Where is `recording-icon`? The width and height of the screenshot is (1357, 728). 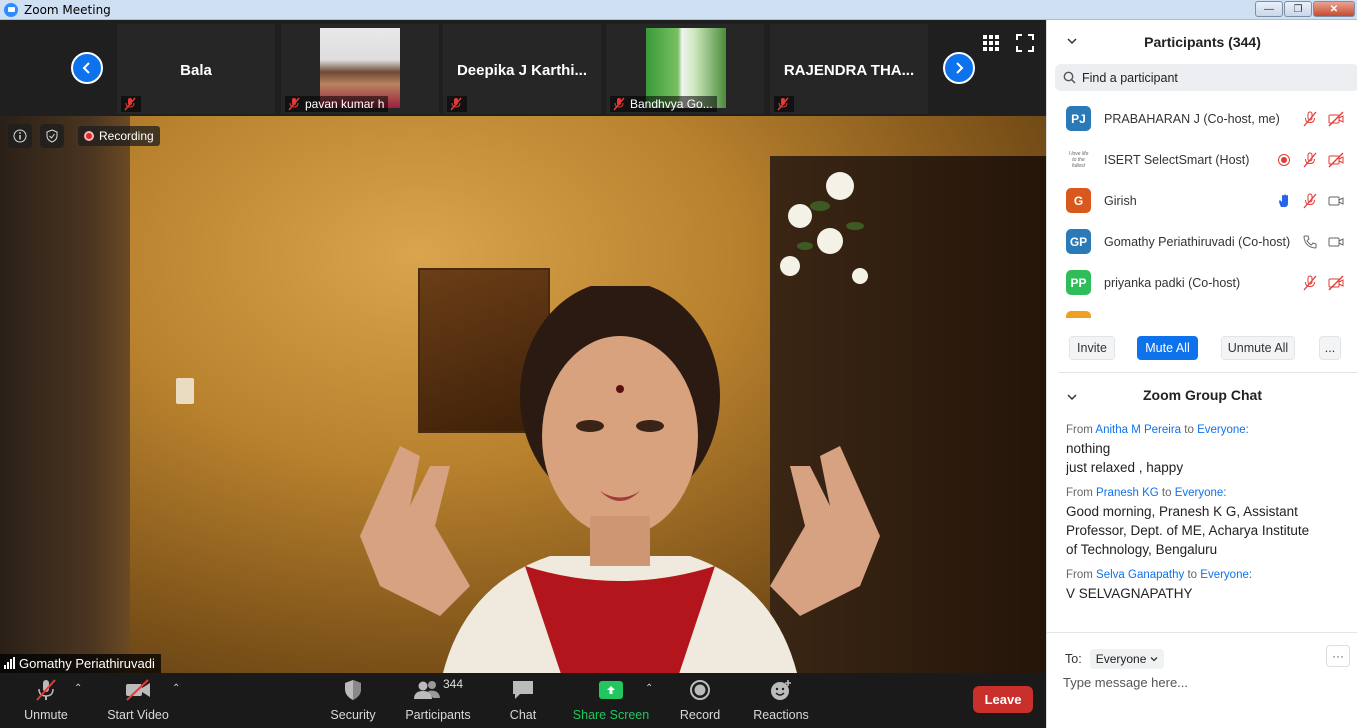 recording-icon is located at coordinates (1284, 159).